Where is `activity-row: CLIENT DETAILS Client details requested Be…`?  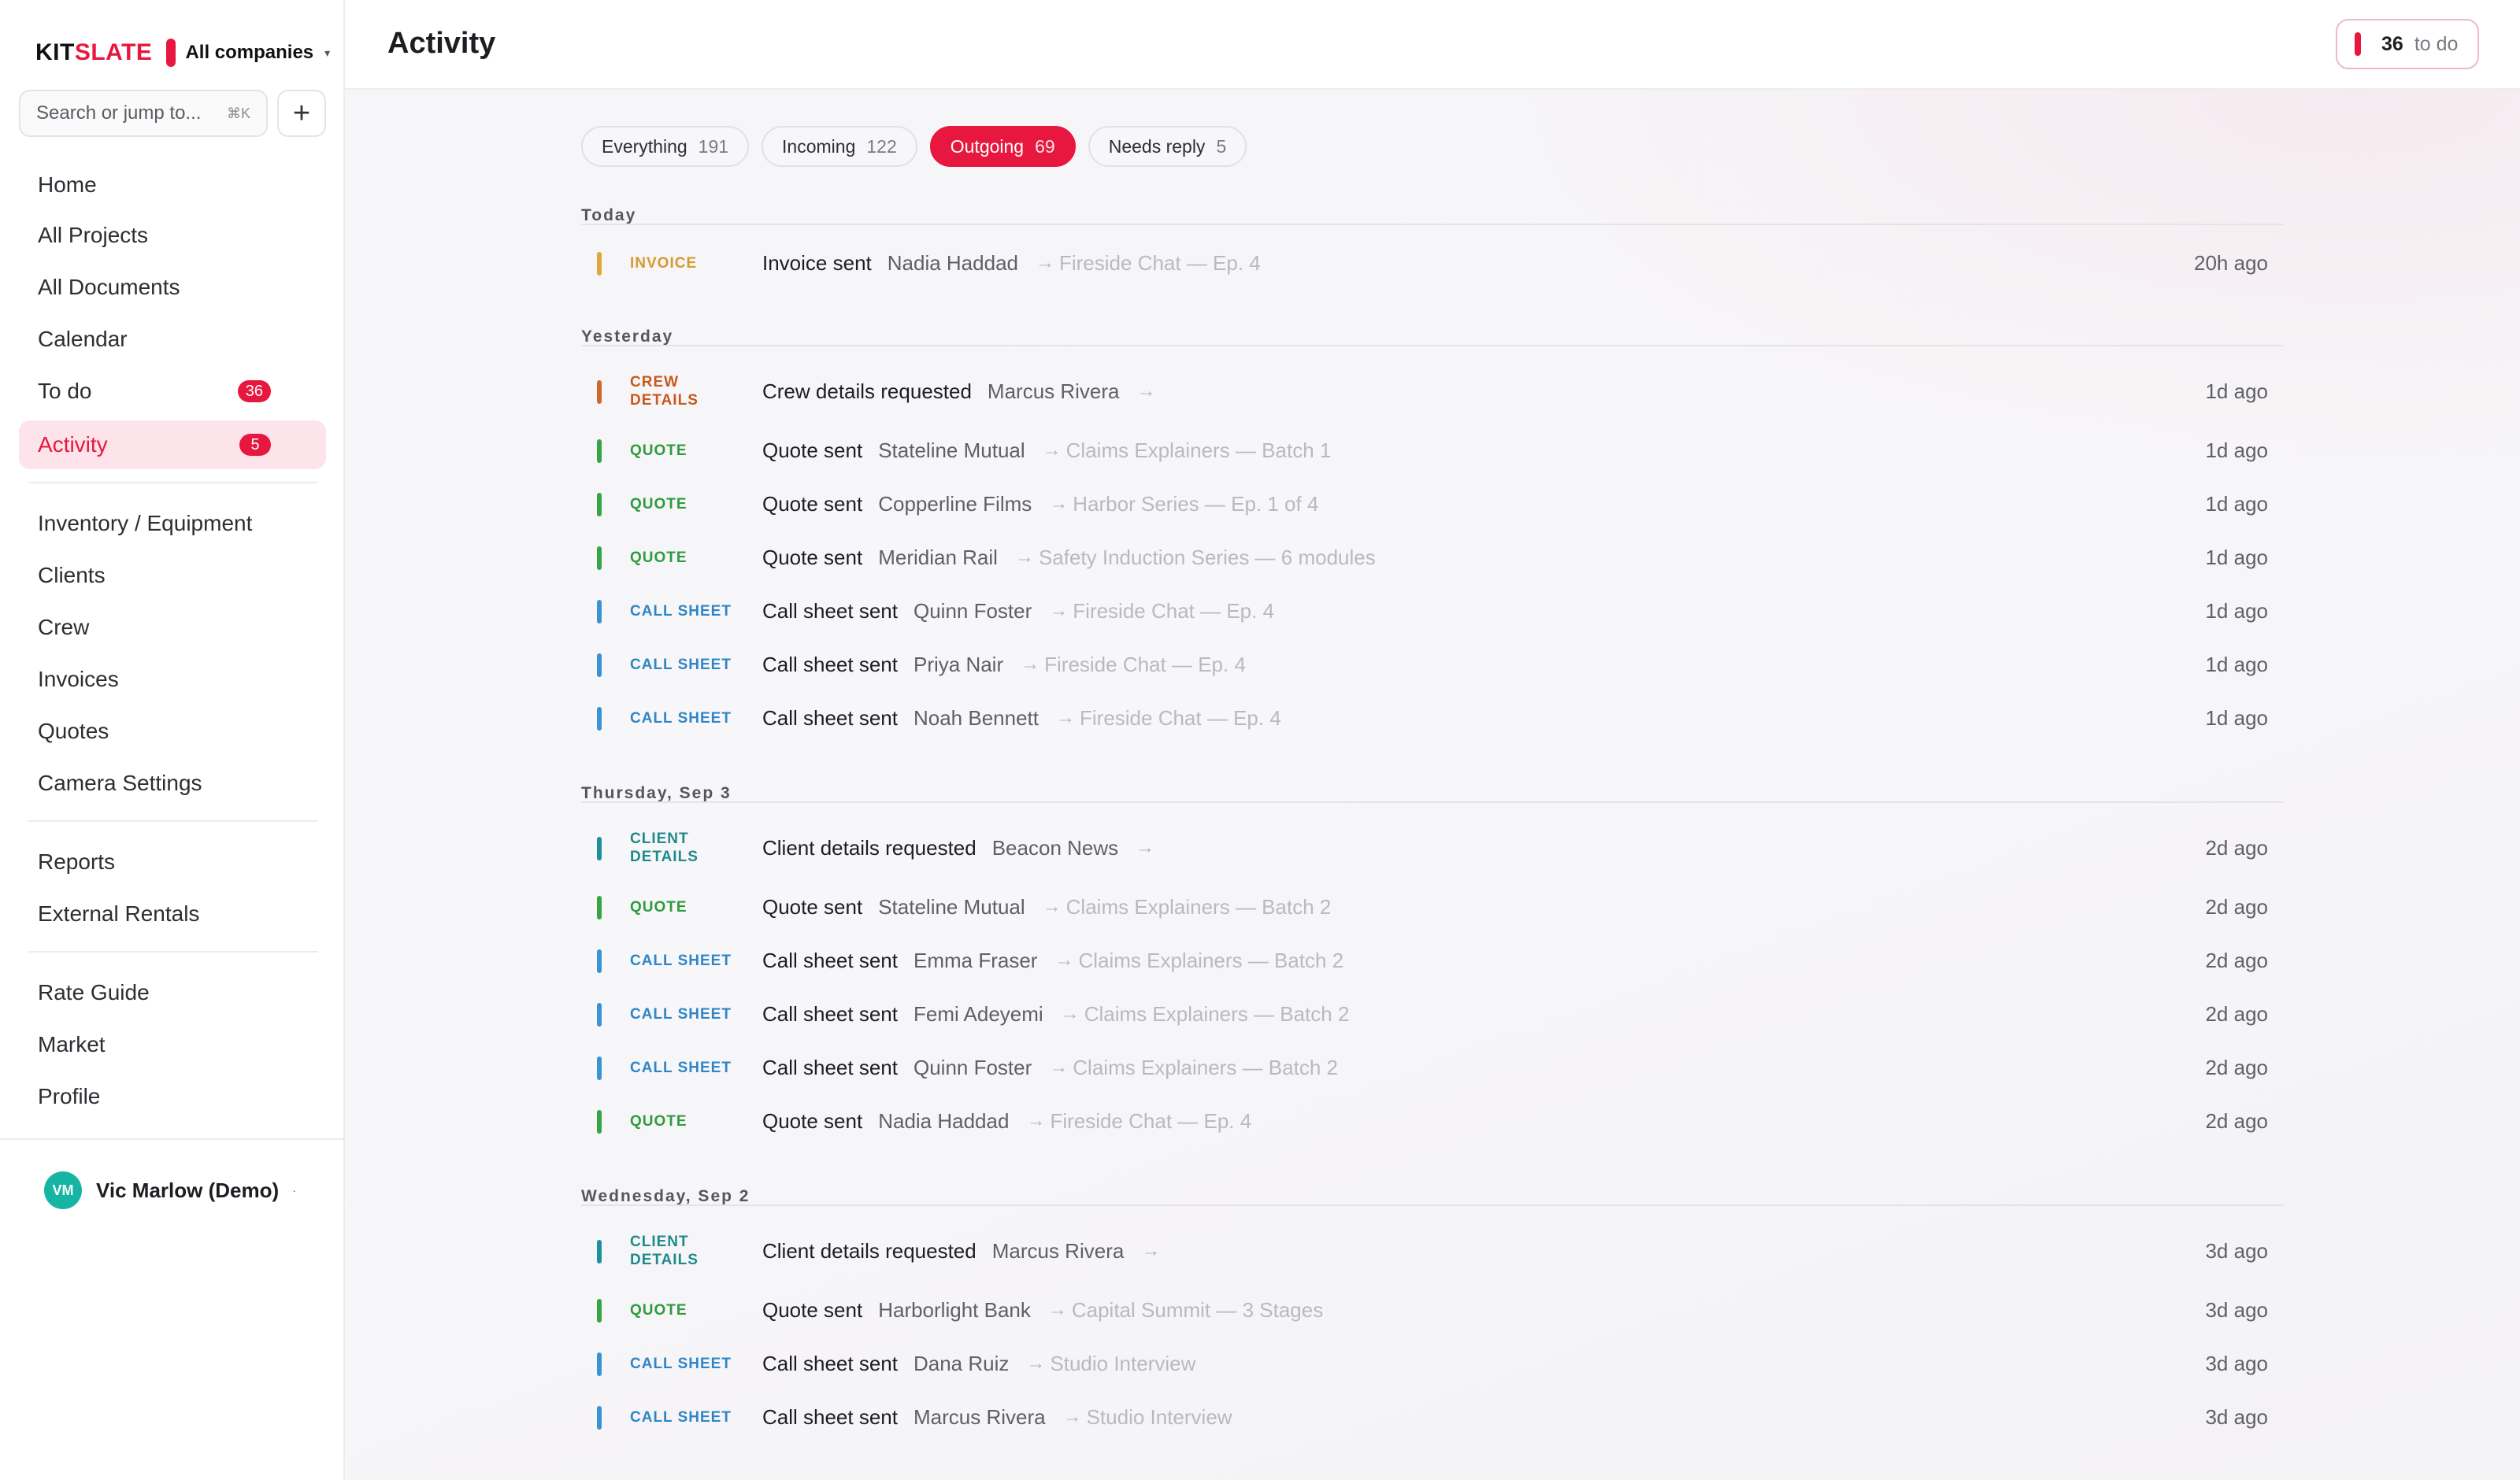 activity-row: CLIENT DETAILS Client details requested Be… is located at coordinates (1432, 847).